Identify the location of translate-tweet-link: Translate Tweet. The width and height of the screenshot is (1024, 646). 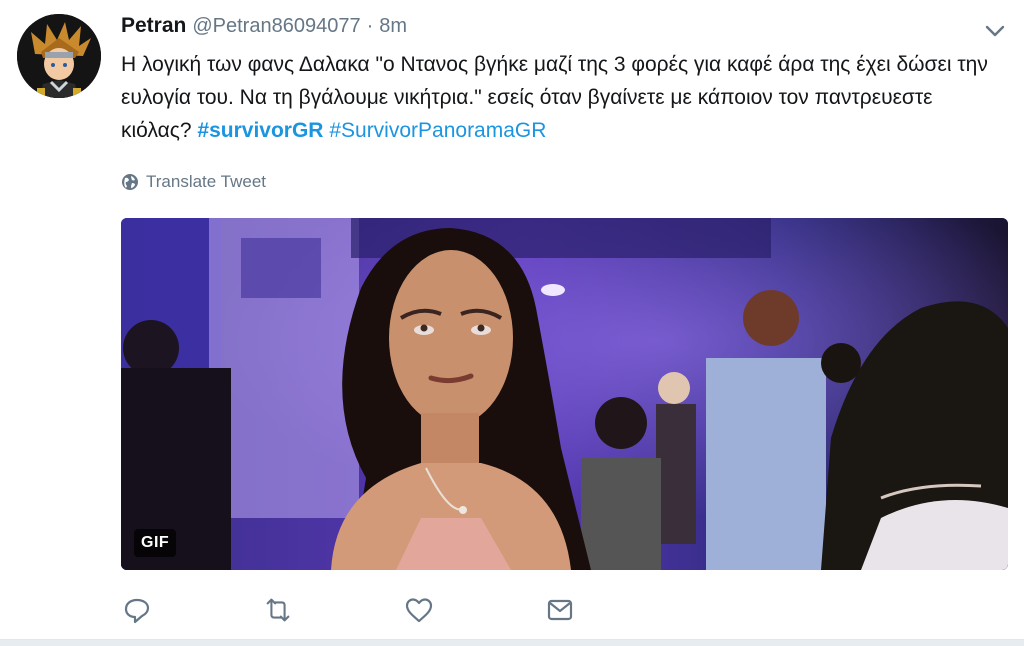
(193, 182).